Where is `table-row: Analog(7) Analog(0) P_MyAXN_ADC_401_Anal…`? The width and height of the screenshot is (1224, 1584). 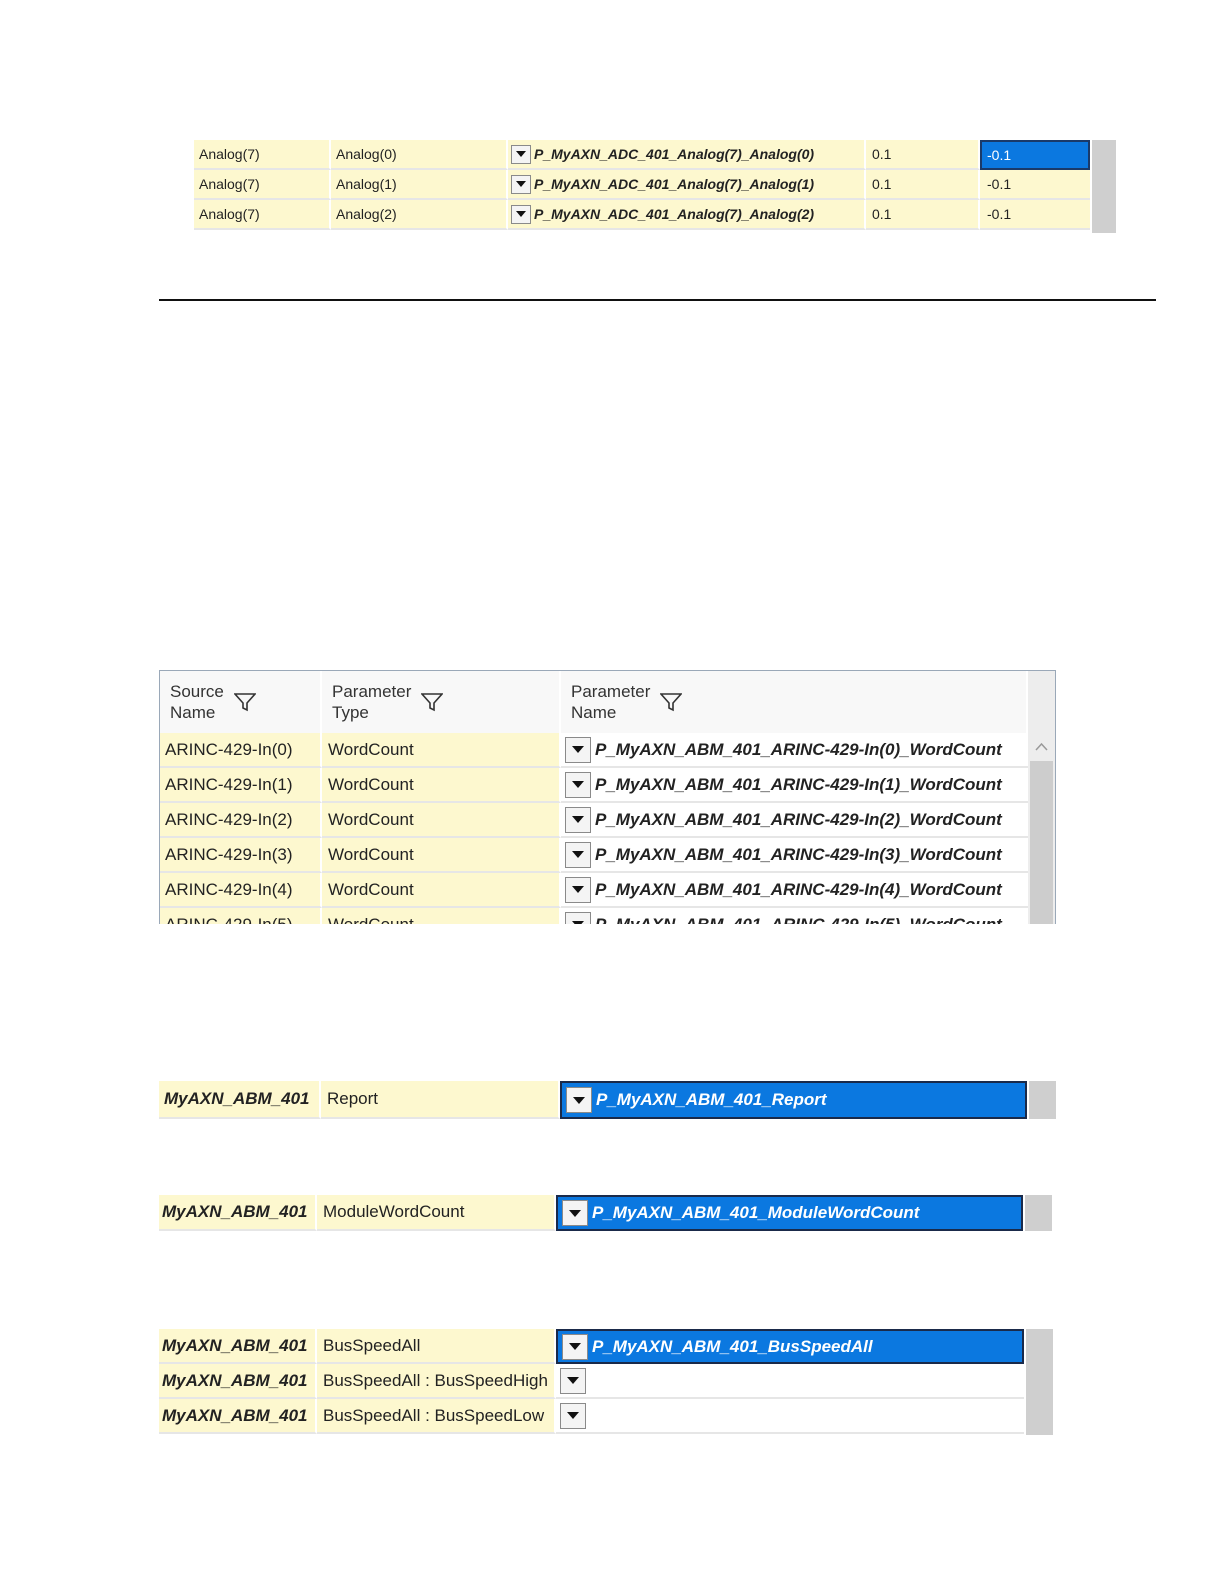
table-row: Analog(7) Analog(0) P_MyAXN_ADC_401_Anal… is located at coordinates (643, 155).